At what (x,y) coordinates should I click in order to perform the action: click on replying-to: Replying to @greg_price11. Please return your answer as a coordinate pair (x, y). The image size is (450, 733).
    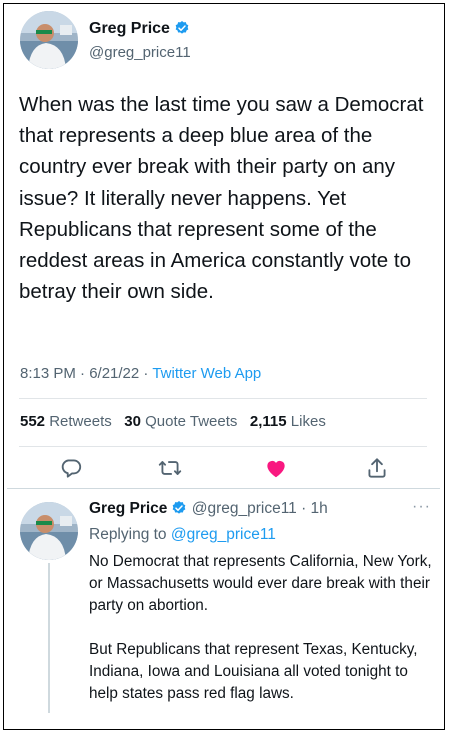
    Looking at the image, I should click on (182, 535).